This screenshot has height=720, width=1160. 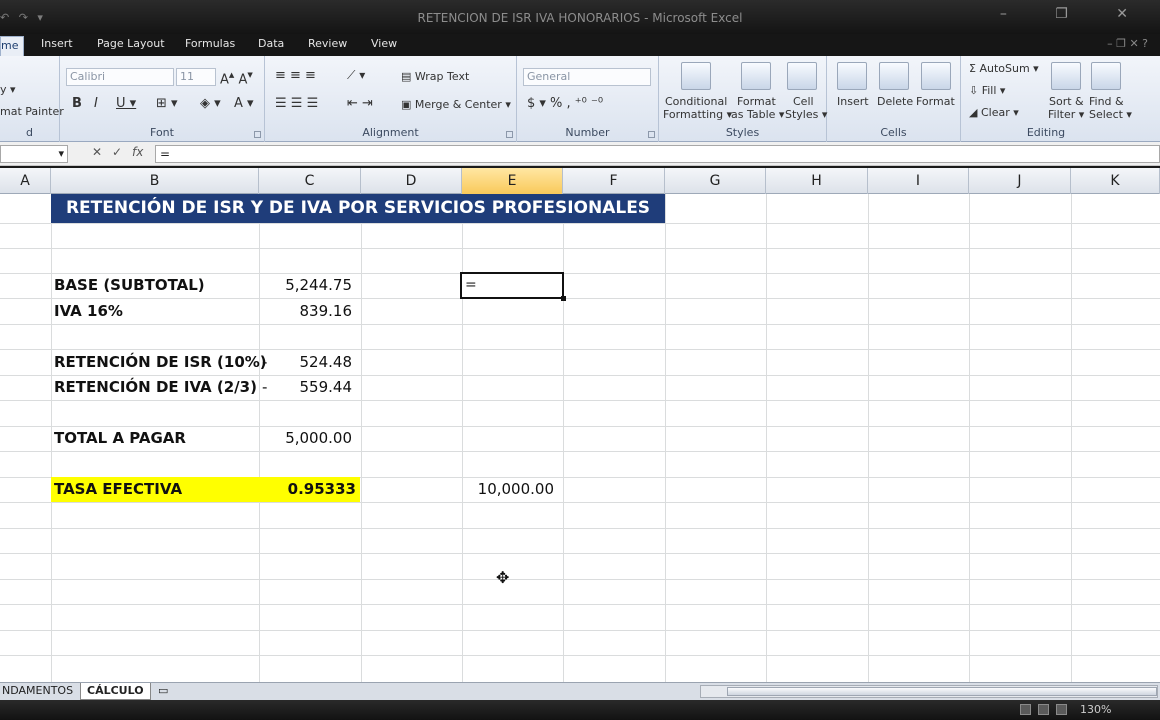 What do you see at coordinates (802, 76) in the screenshot?
I see `cell-styles-icon` at bounding box center [802, 76].